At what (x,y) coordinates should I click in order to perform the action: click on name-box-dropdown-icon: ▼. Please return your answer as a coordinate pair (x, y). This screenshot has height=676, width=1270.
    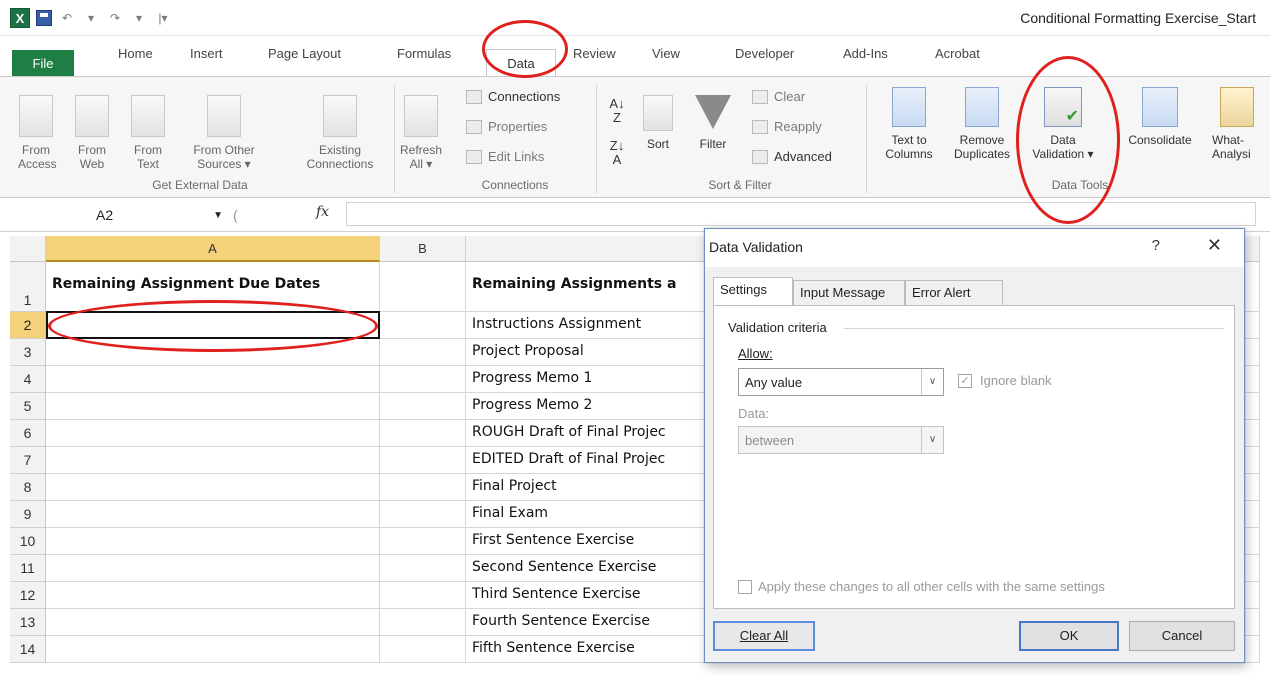
    Looking at the image, I should click on (218, 215).